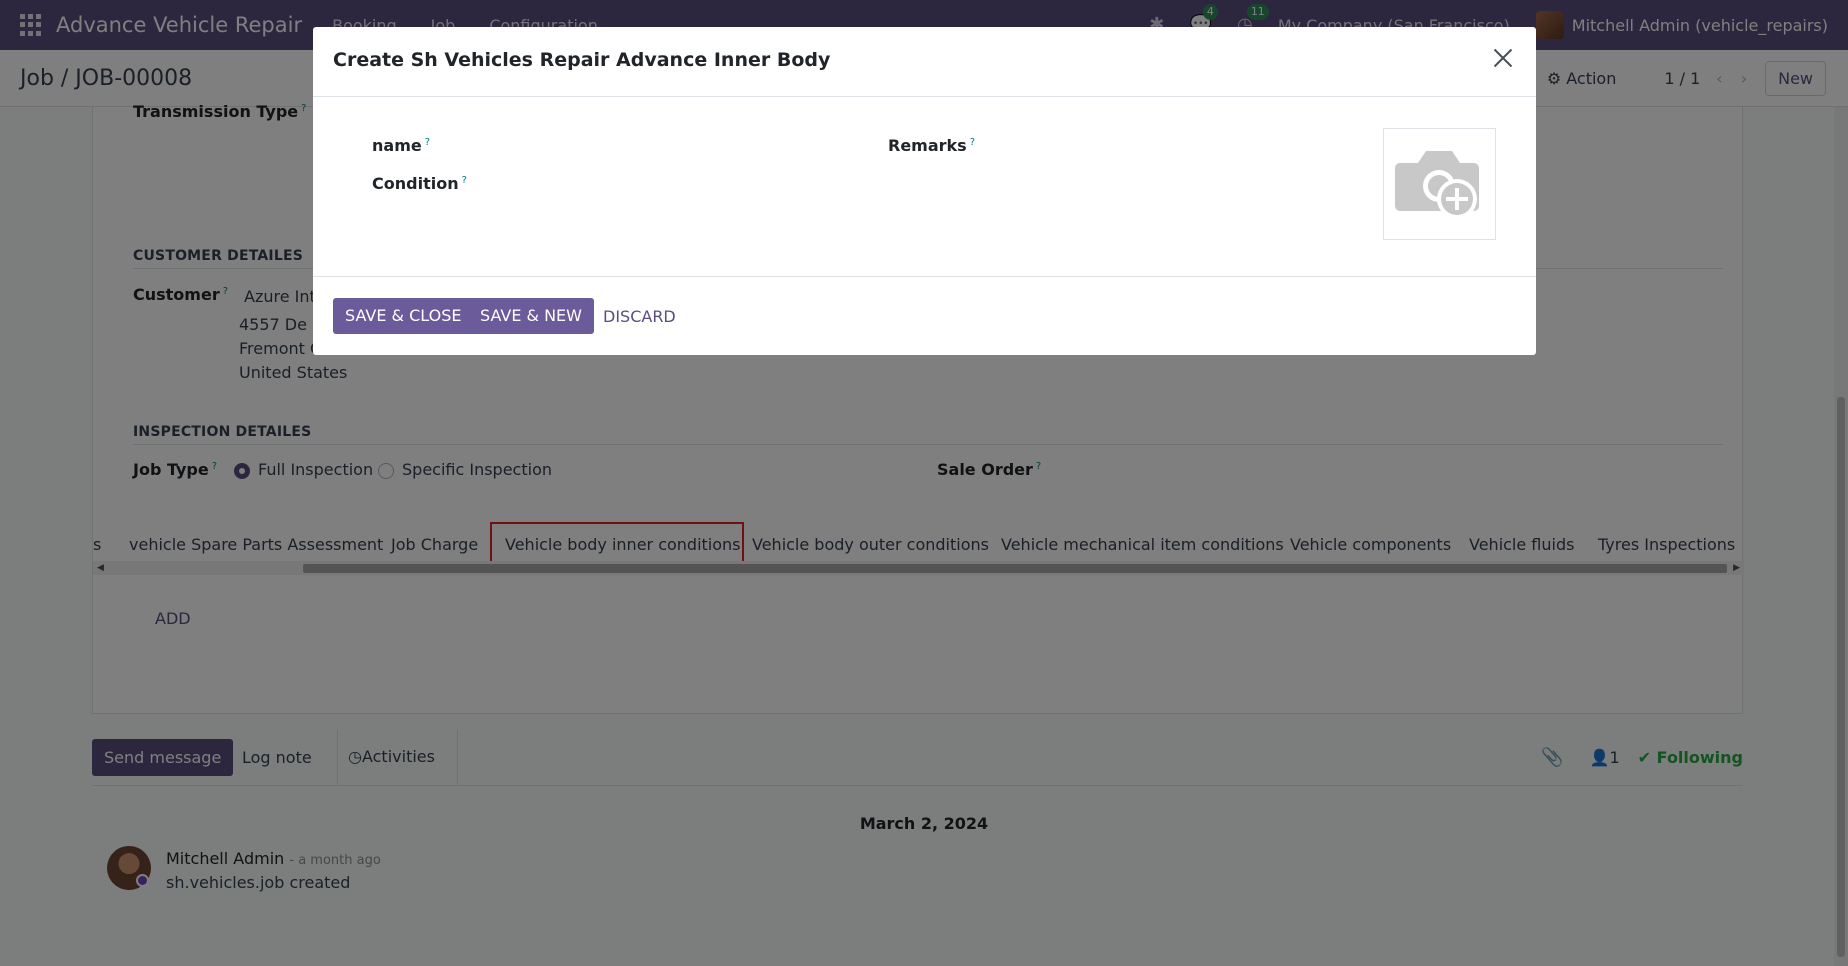 This screenshot has width=1848, height=966. I want to click on save-new-button: SAVE & NEW, so click(531, 316).